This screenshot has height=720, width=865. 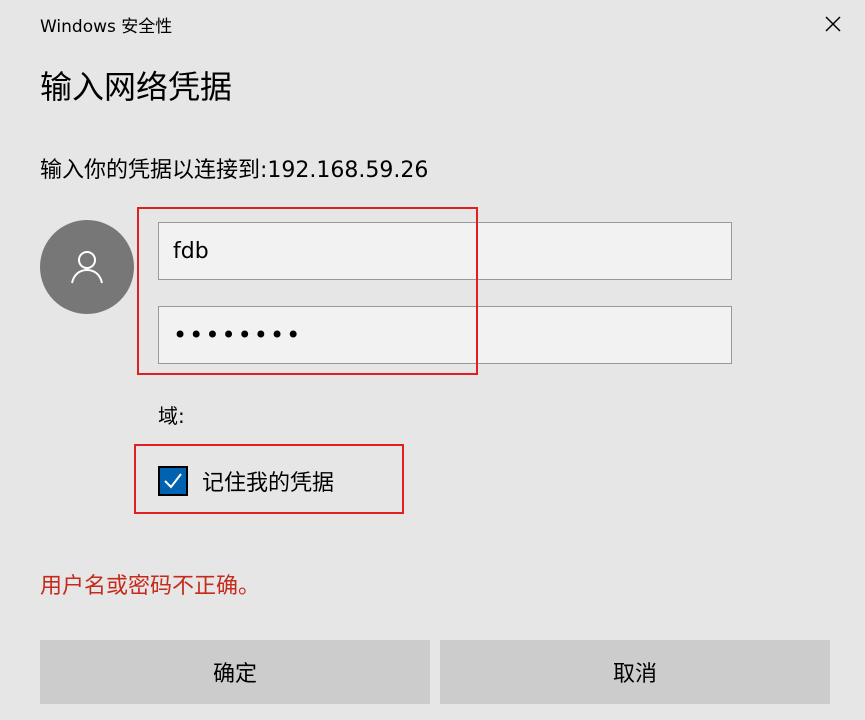 I want to click on error-message: 用户名或密码不正确。, so click(x=150, y=586).